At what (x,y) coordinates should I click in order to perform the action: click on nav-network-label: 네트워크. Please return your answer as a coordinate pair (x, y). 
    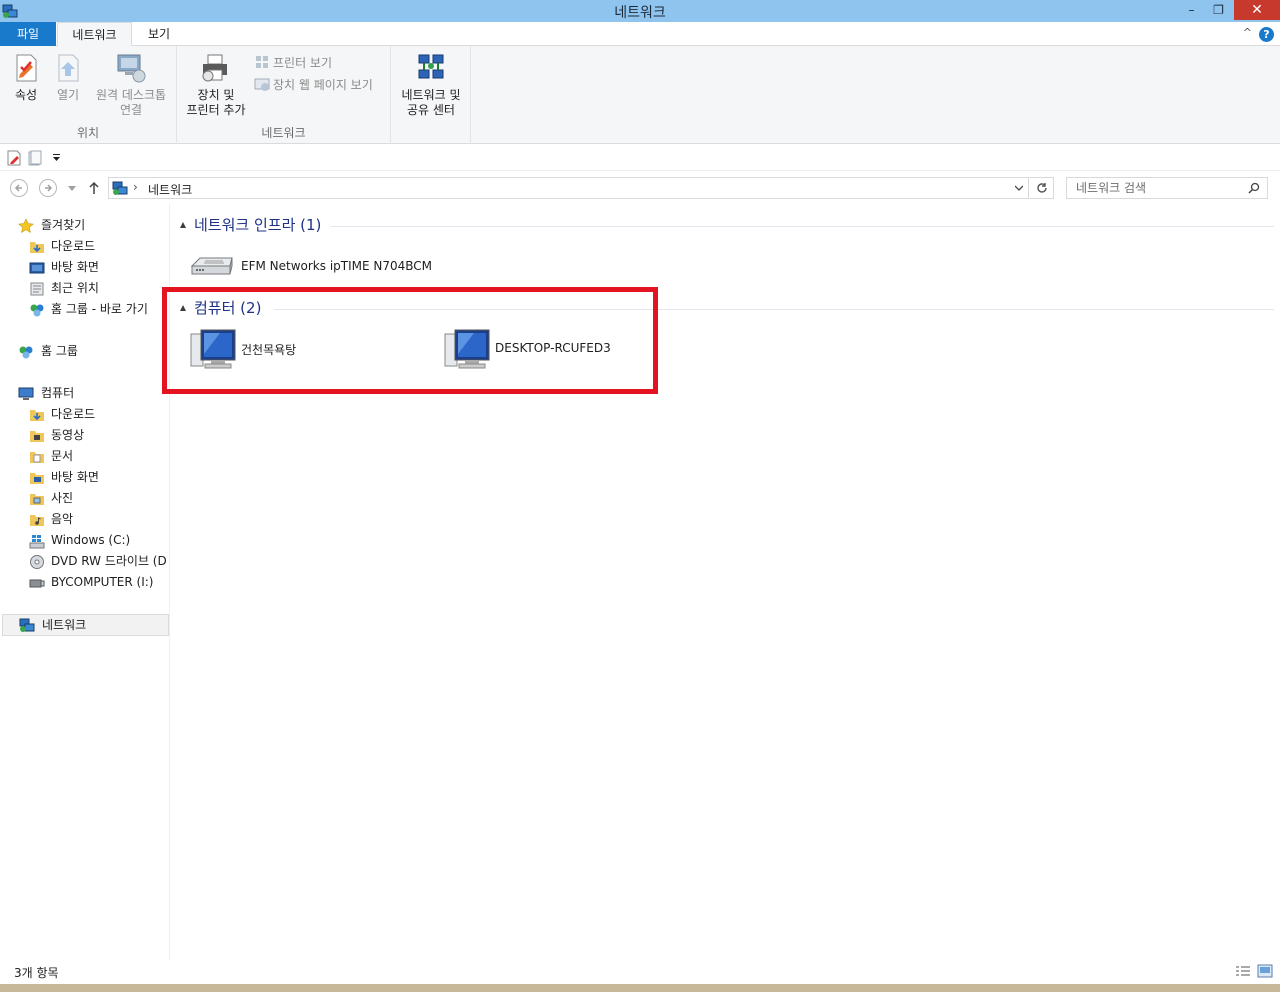
    Looking at the image, I should click on (64, 625).